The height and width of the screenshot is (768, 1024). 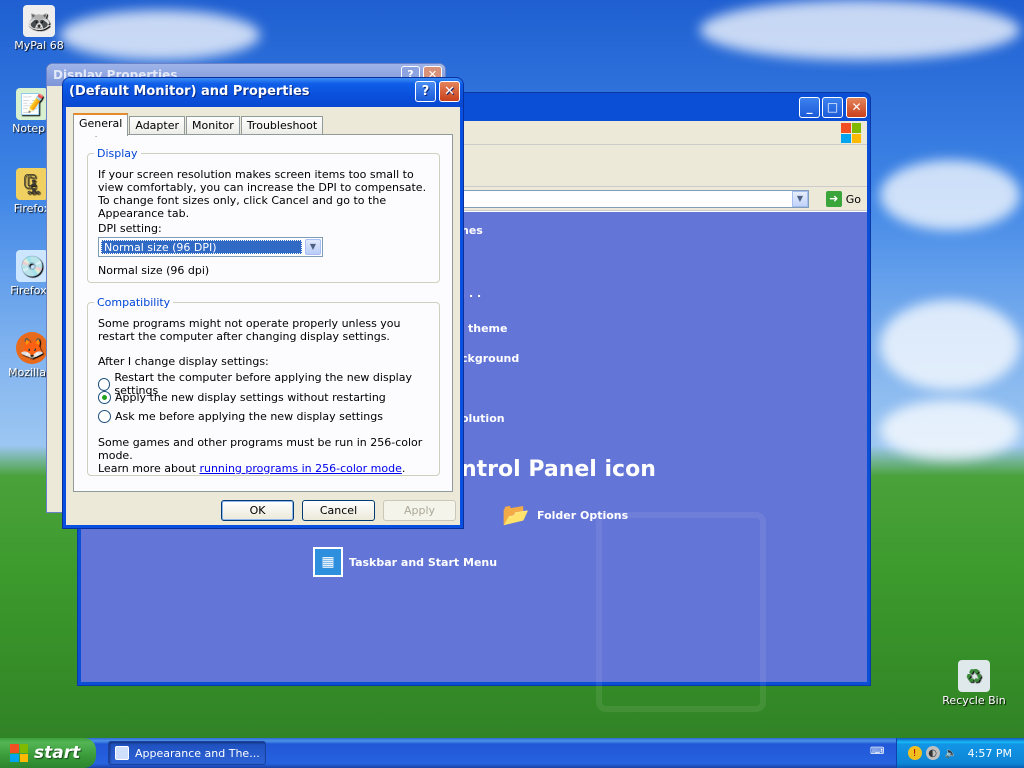 What do you see at coordinates (490, 358) in the screenshot?
I see `task-link-background: ckground` at bounding box center [490, 358].